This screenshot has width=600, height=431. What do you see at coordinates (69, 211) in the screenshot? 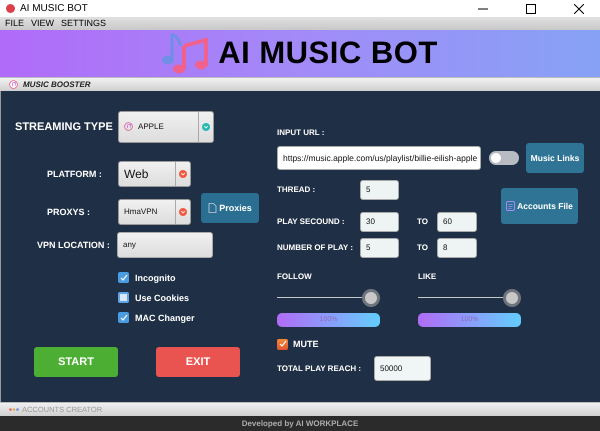
I see `field-label: PROXYS :` at bounding box center [69, 211].